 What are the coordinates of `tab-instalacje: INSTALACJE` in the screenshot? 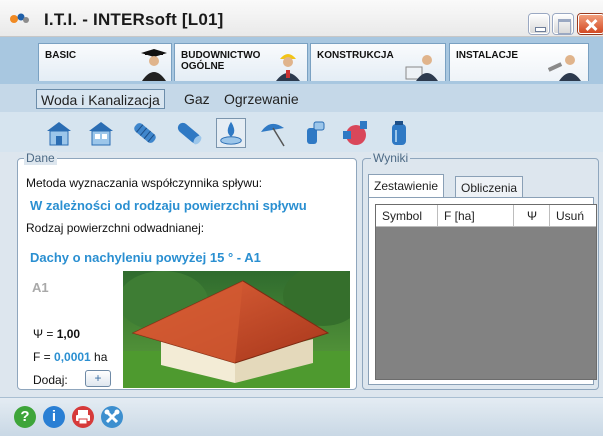 It's located at (519, 62).